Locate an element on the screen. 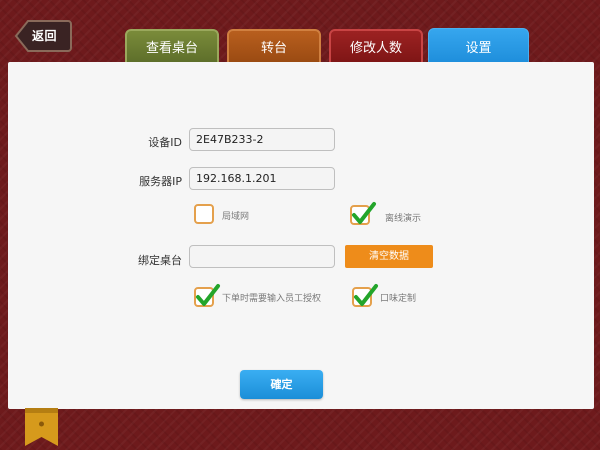 The width and height of the screenshot is (600, 450). tab-transfer-table: 转台 is located at coordinates (274, 47).